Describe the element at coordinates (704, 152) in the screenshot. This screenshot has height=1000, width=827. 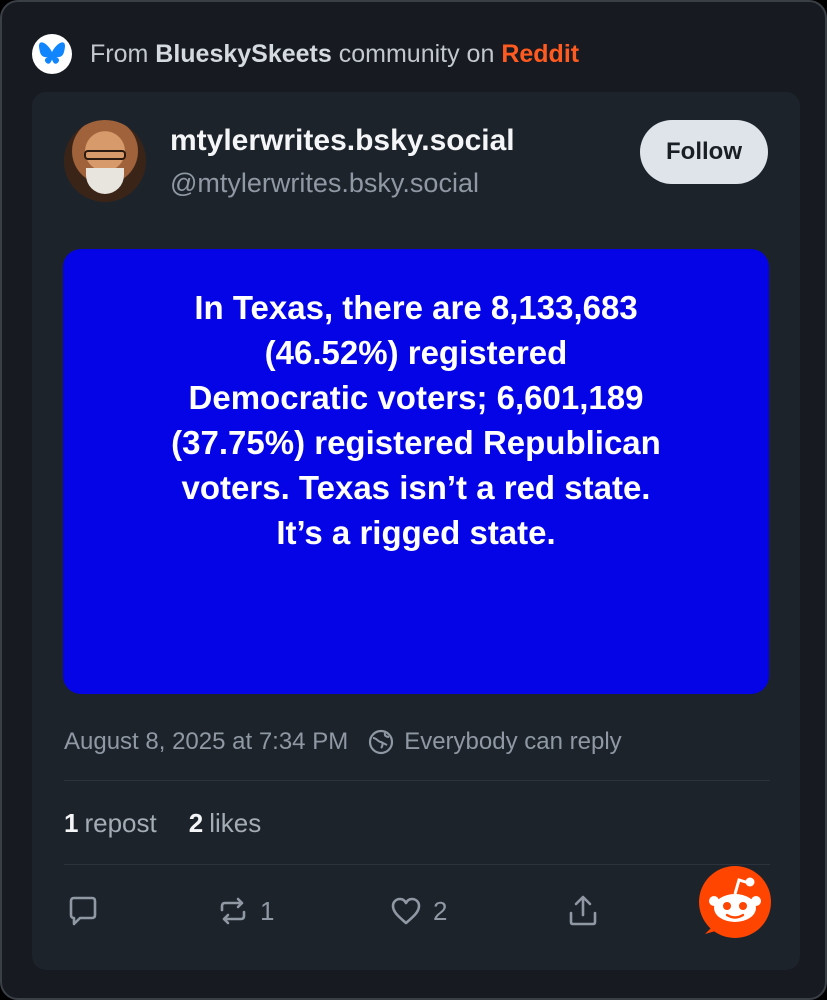
I see `follow-button: Follow` at that location.